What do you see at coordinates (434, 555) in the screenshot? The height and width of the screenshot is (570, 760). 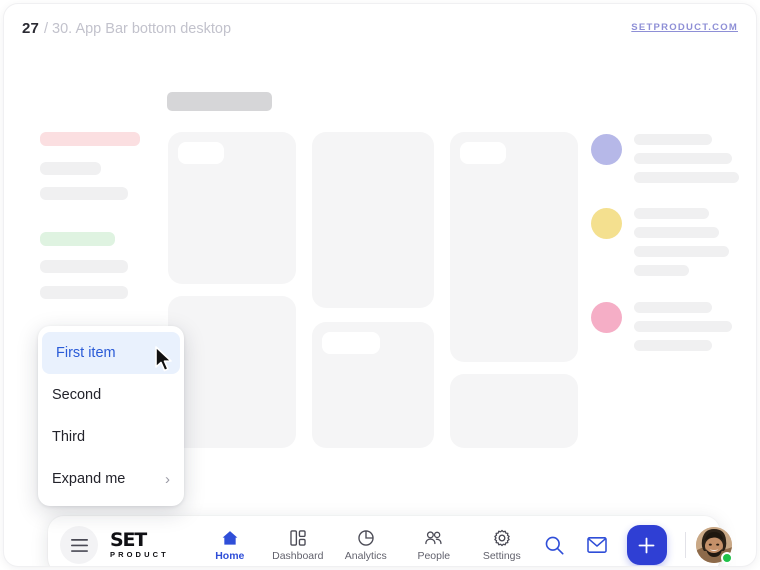 I see `nav-label: People` at bounding box center [434, 555].